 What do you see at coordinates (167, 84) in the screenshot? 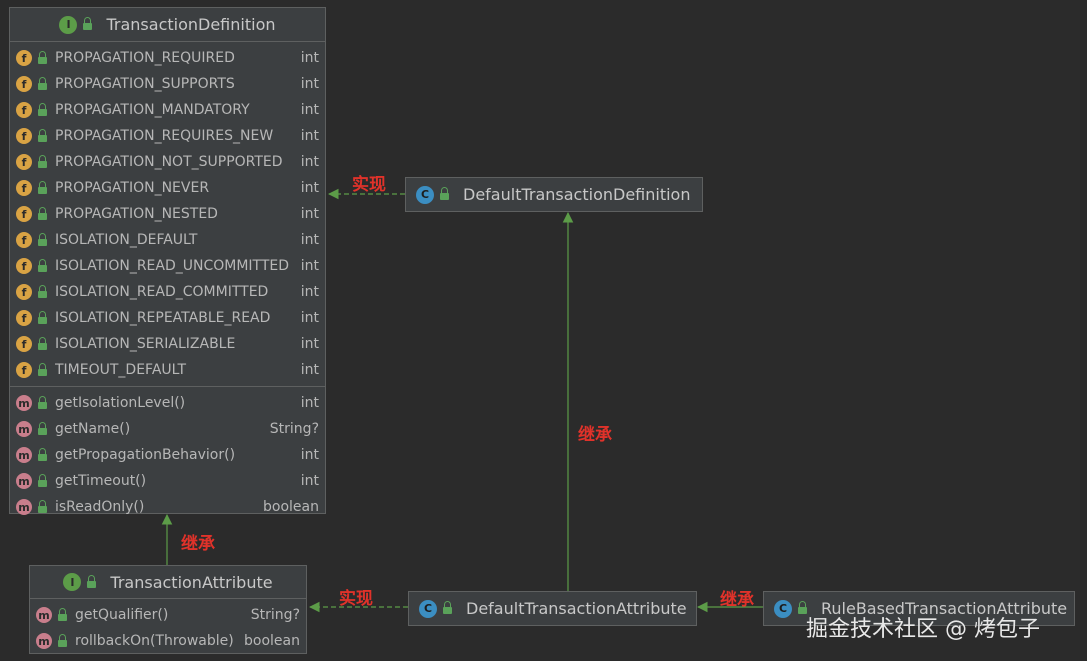
I see `field-row: f PROPAGATION_SUPPORTS int` at bounding box center [167, 84].